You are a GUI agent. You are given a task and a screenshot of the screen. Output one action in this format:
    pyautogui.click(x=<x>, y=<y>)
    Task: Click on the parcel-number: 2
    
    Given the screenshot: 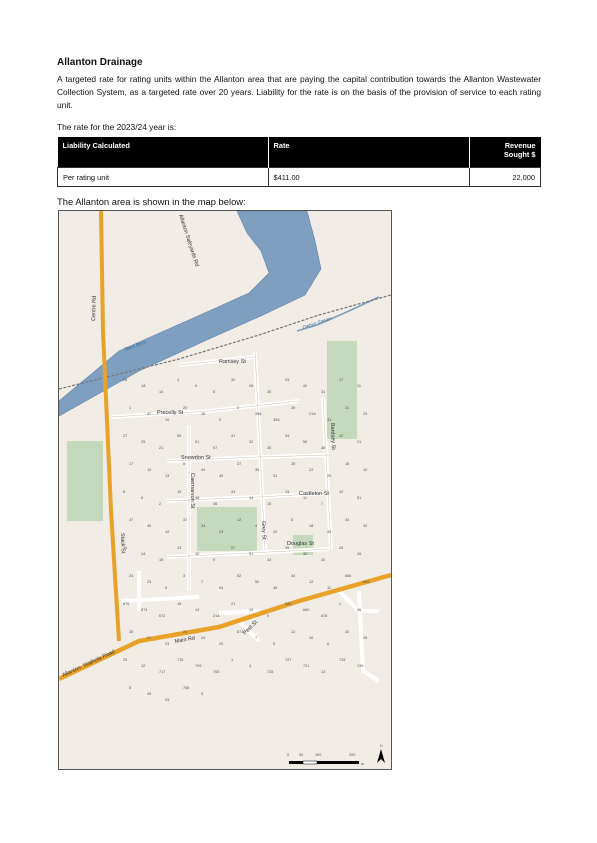 What is the action you would take?
    pyautogui.click(x=238, y=408)
    